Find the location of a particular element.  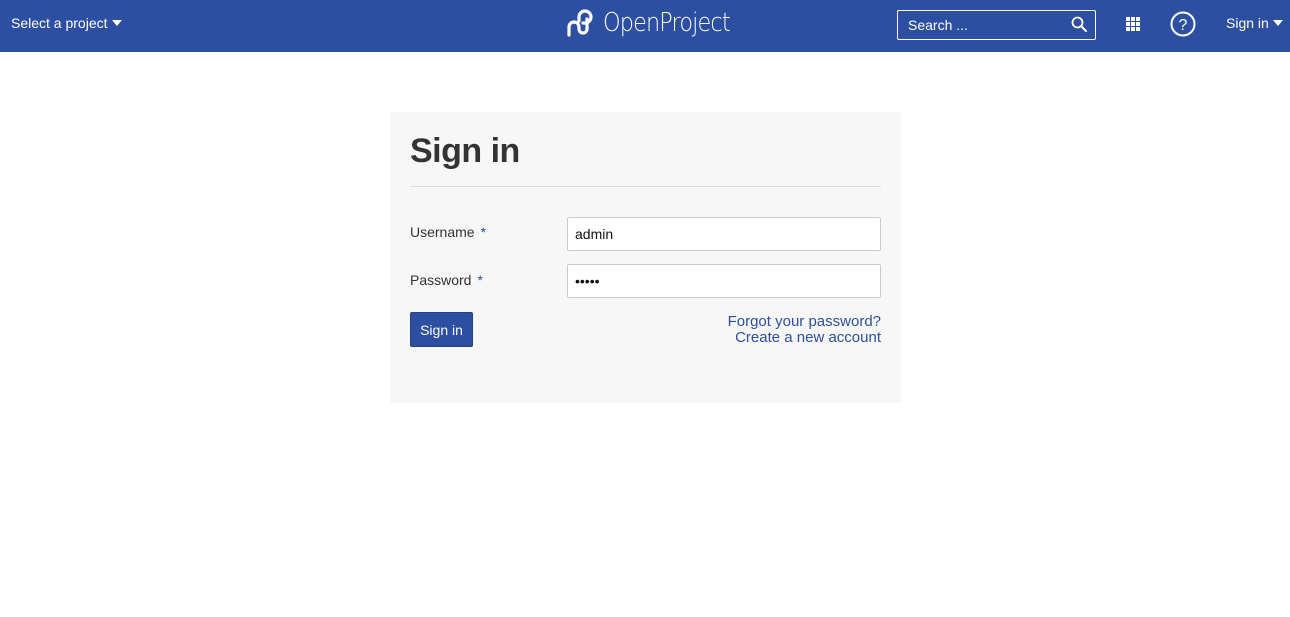

search-box is located at coordinates (996, 25).